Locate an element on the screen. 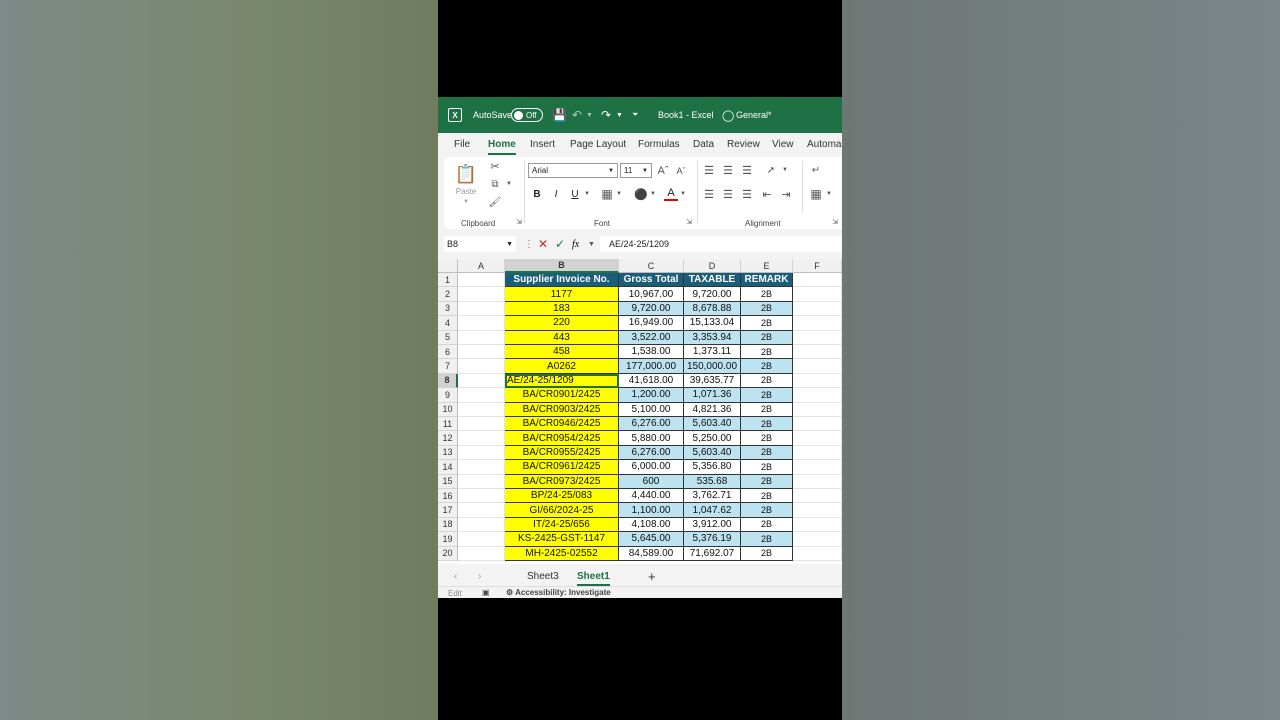 Image resolution: width=1280 pixels, height=720 pixels. row-header: 2 is located at coordinates (448, 294).